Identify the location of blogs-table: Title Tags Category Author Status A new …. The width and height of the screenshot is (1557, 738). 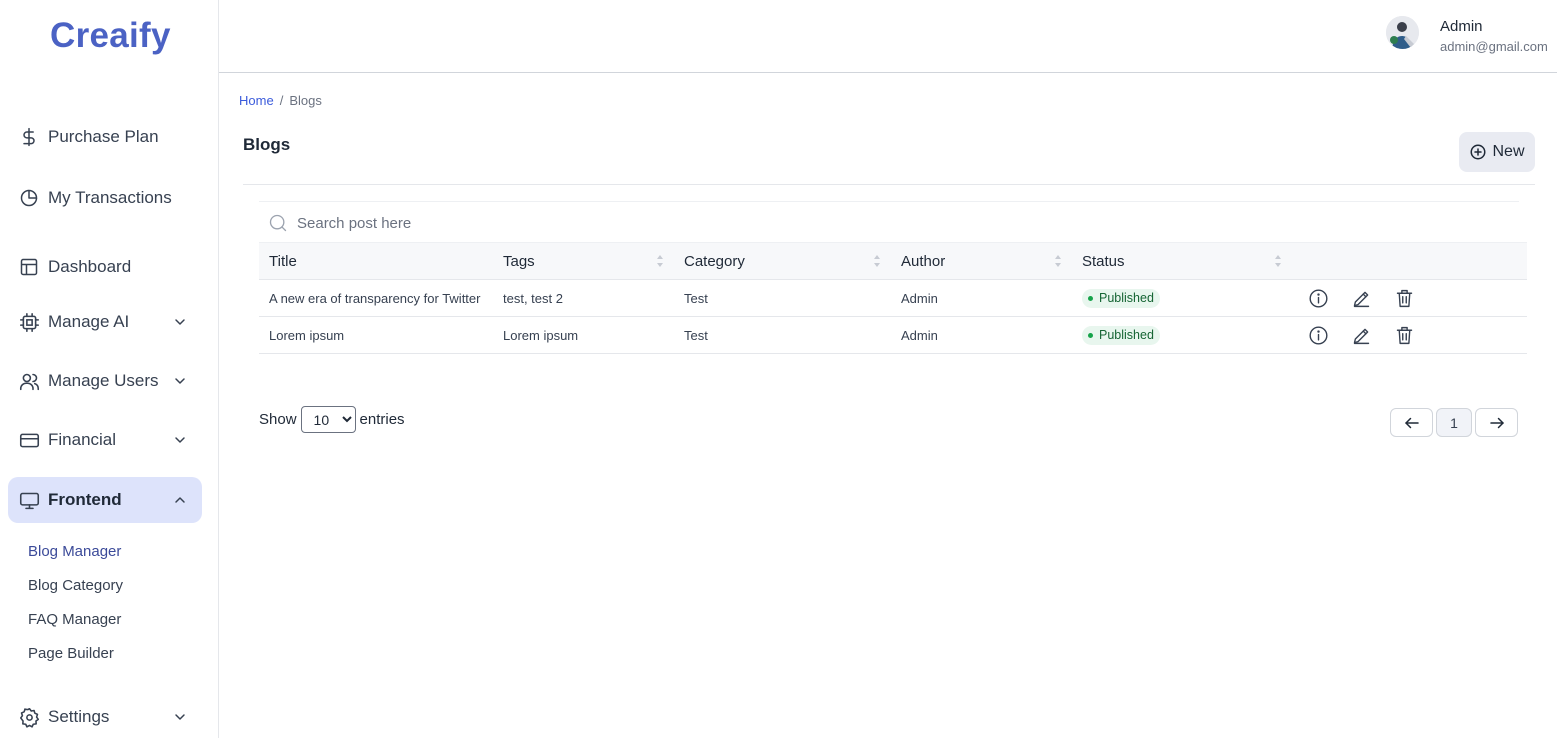
(893, 298).